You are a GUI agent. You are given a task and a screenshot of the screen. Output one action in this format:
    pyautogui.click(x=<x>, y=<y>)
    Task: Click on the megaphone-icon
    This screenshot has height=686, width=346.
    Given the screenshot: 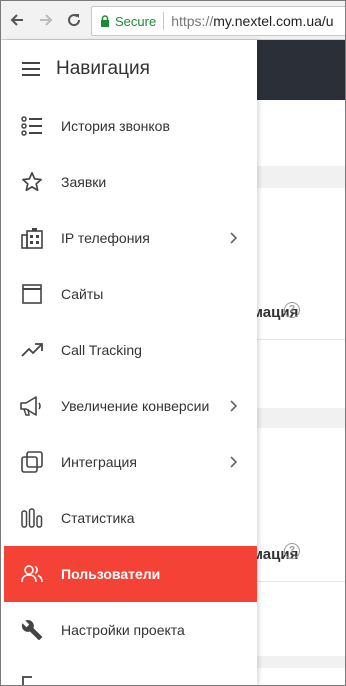 What is the action you would take?
    pyautogui.click(x=32, y=406)
    